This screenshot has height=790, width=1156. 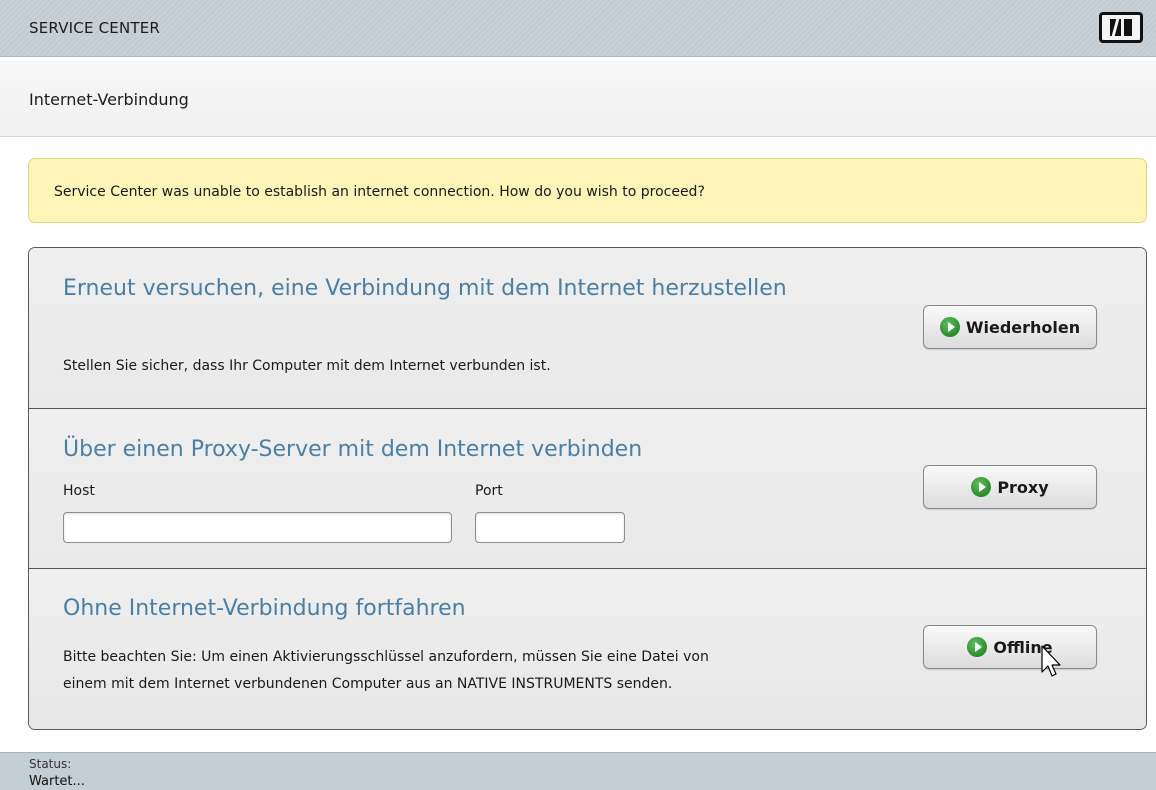 What do you see at coordinates (109, 99) in the screenshot?
I see `page-title: Internet-Verbindung` at bounding box center [109, 99].